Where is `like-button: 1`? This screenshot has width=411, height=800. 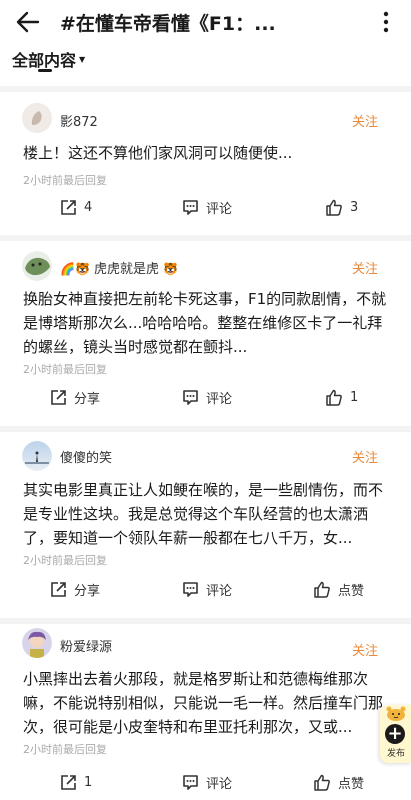
like-button: 1 is located at coordinates (341, 397).